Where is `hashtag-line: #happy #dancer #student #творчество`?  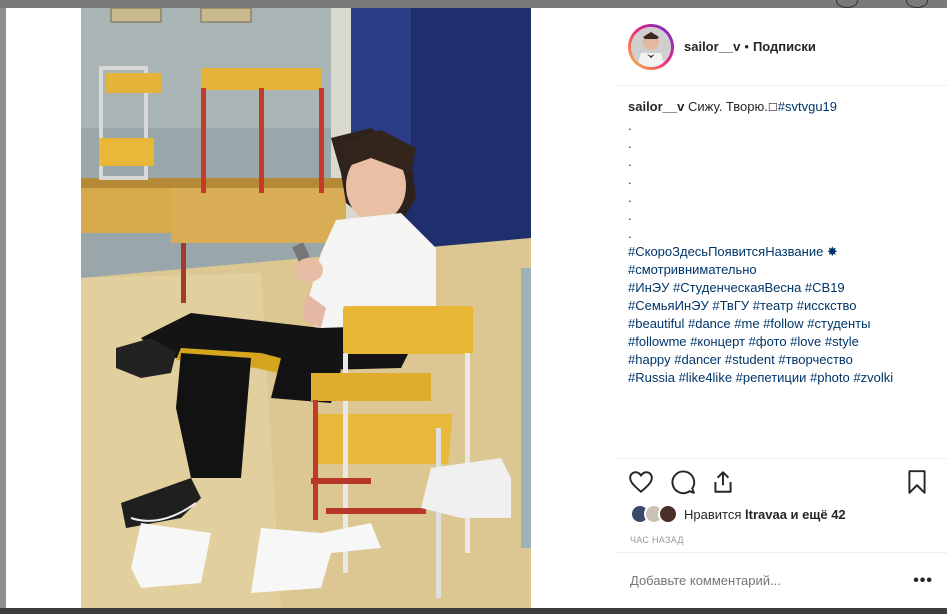
hashtag-line: #happy #dancer #student #творчество is located at coordinates (784, 360).